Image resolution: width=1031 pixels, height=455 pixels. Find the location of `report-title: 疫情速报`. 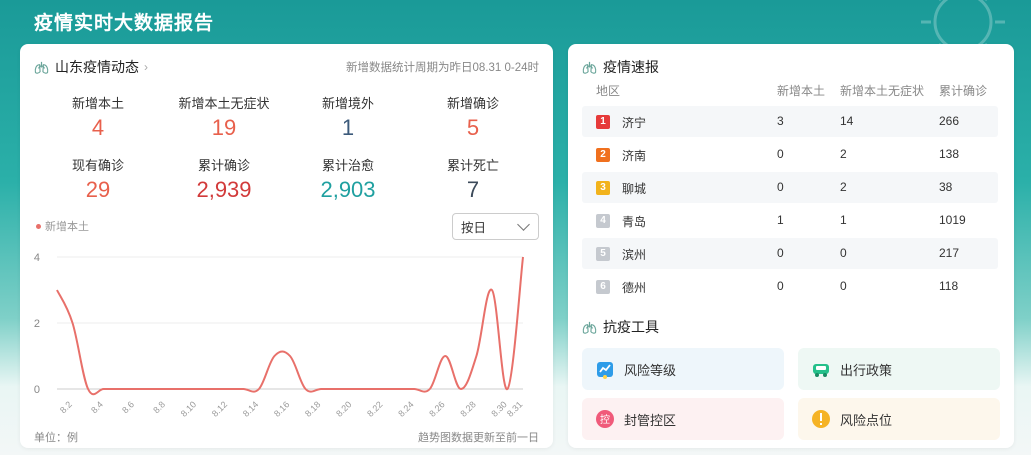

report-title: 疫情速报 is located at coordinates (631, 67).